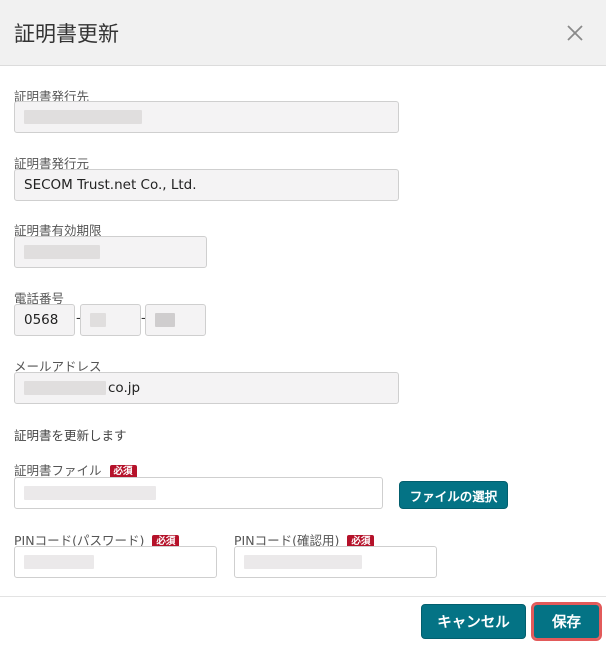 The image size is (606, 648). I want to click on email-field: co.jp, so click(206, 388).